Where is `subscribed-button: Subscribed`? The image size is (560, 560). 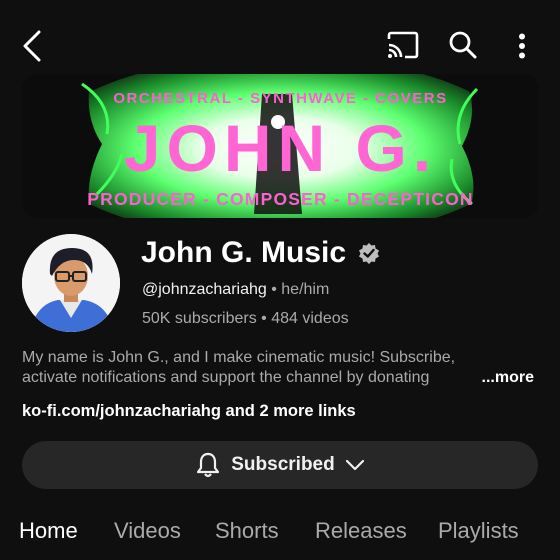 subscribed-button: Subscribed is located at coordinates (280, 465).